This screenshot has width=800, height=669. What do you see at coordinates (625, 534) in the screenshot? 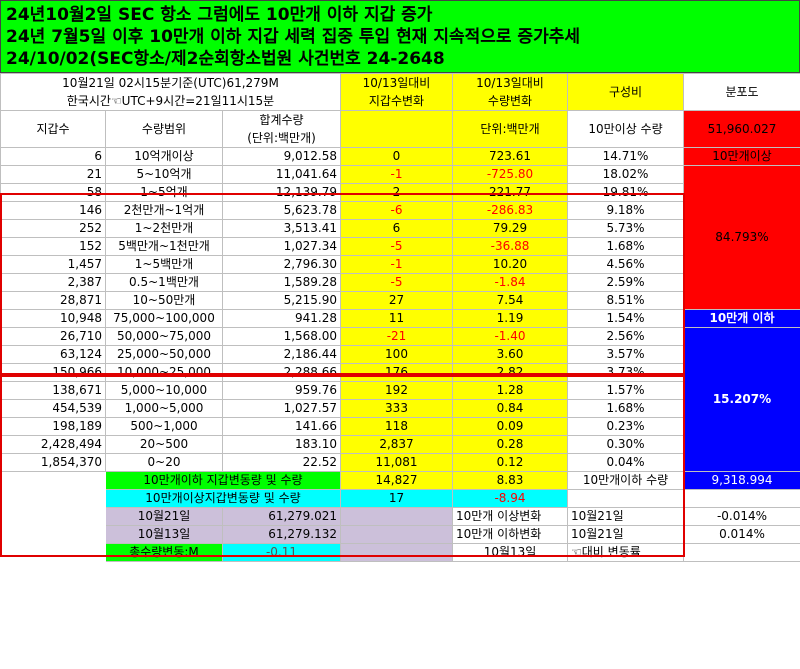
I see `under-change-date: 10월21일` at bounding box center [625, 534].